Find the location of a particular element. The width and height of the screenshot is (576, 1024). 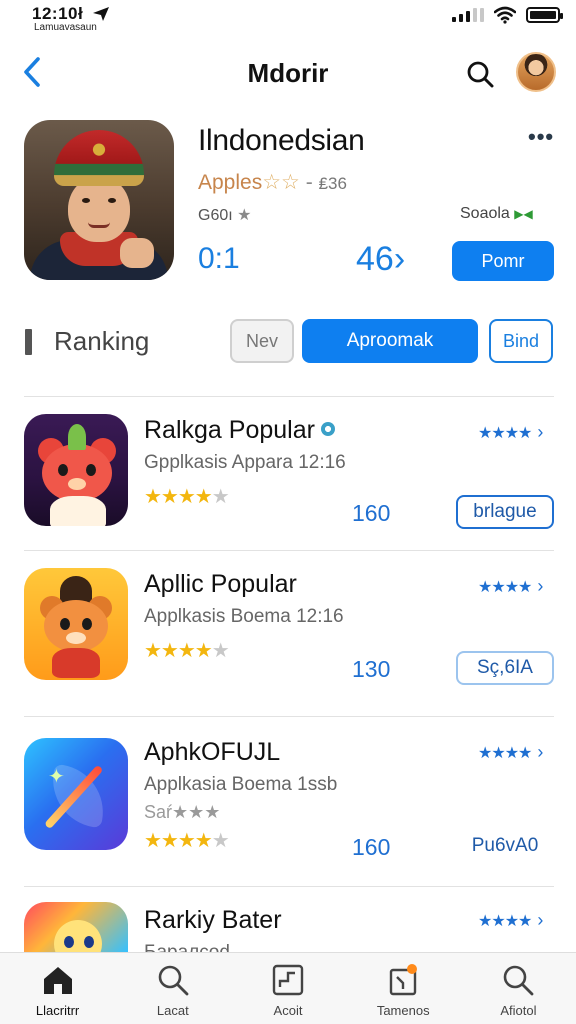

home-icon is located at coordinates (57, 980).